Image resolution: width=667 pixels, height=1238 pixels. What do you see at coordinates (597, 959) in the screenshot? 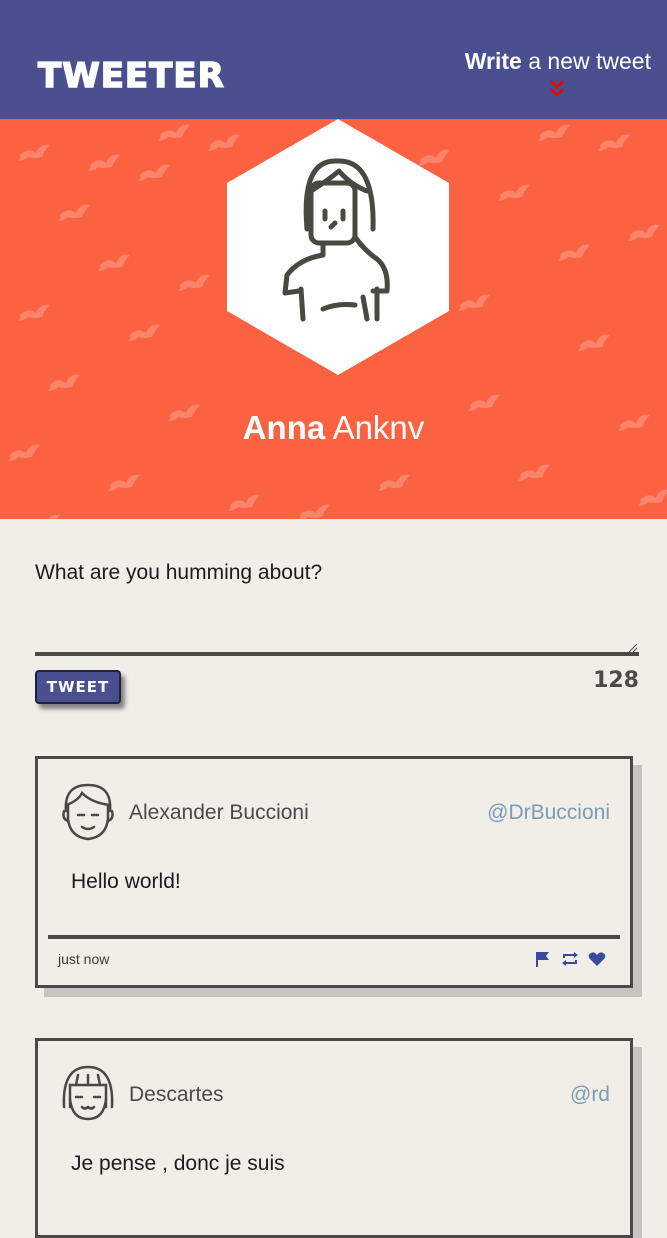
I see `heart-icon` at bounding box center [597, 959].